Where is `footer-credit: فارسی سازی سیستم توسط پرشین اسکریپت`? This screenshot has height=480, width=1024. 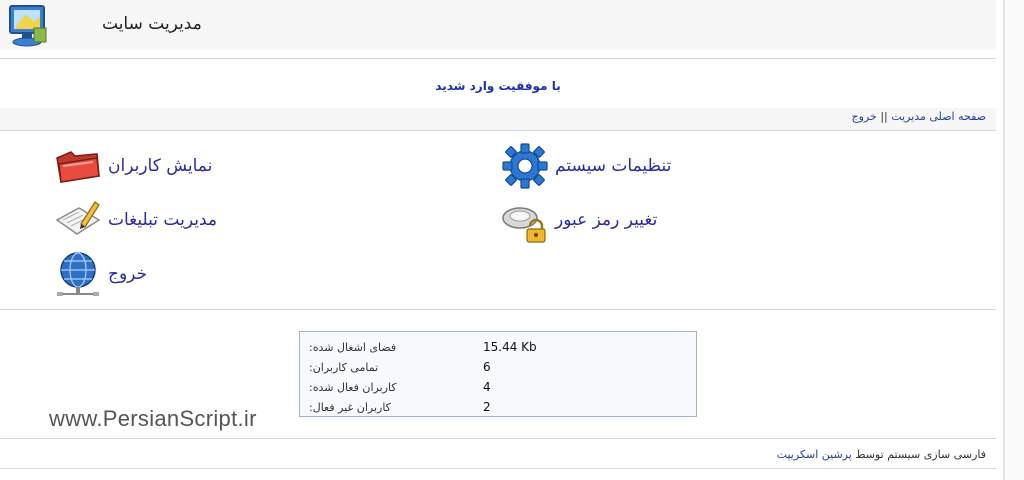
footer-credit: فارسی سازی سیستم توسط پرشین اسکریپت is located at coordinates (881, 454).